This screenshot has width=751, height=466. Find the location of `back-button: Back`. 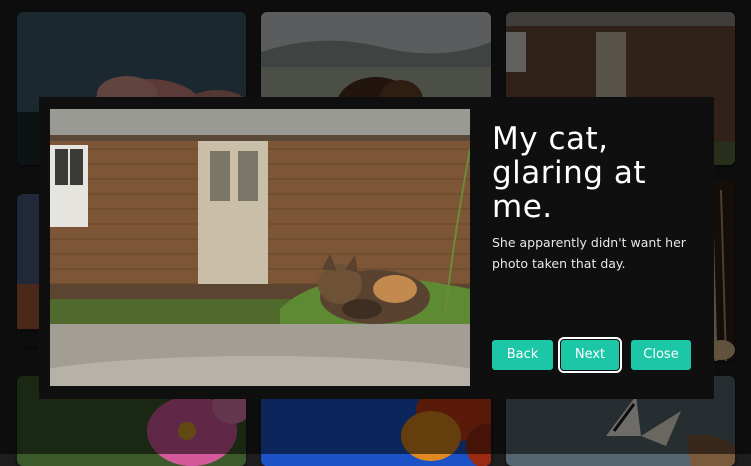

back-button: Back is located at coordinates (522, 355).